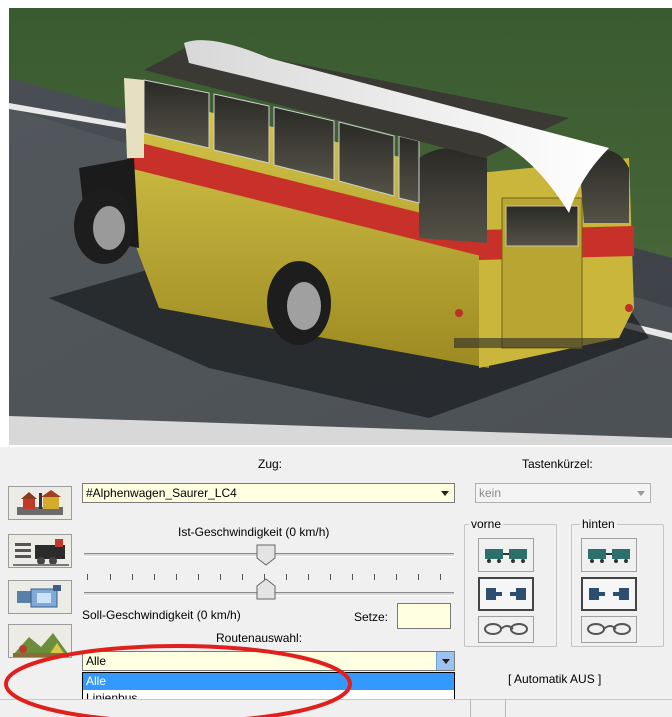 The height and width of the screenshot is (717, 672). I want to click on soll-slider-thumb, so click(266, 589).